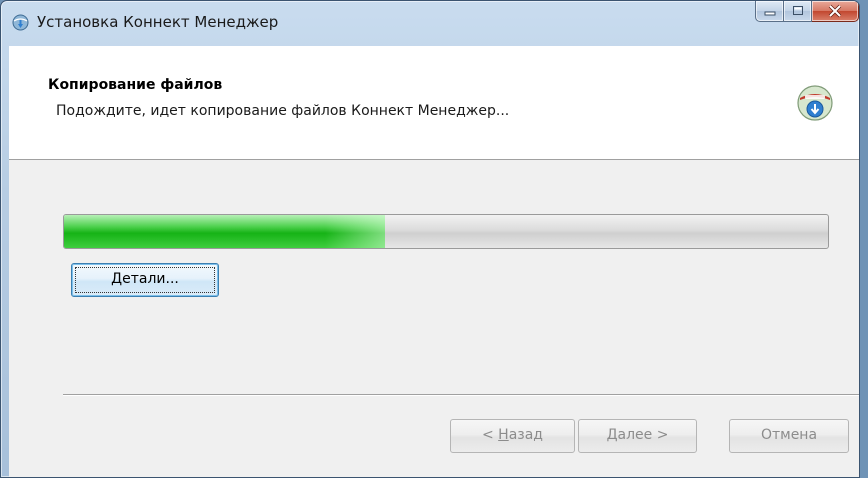 The height and width of the screenshot is (478, 868). I want to click on close-button, so click(835, 11).